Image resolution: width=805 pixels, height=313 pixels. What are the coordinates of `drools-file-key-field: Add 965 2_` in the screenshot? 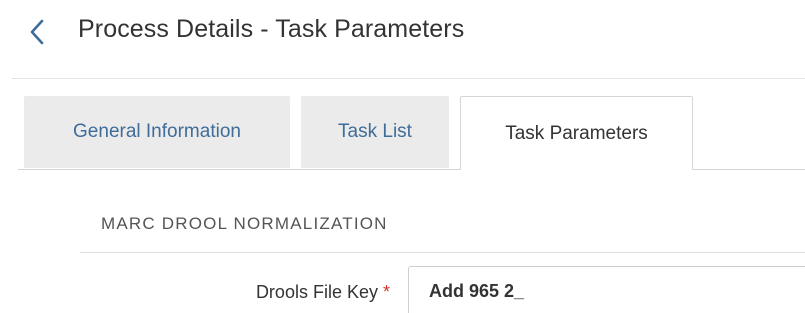 It's located at (606, 289).